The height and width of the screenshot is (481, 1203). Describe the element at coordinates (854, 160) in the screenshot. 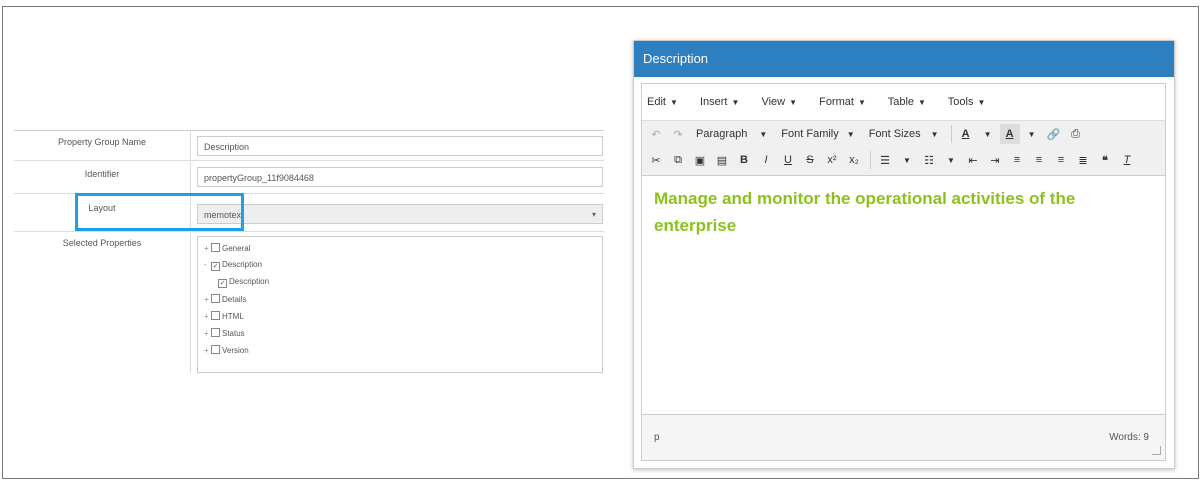

I see `subscript-icon: x₂` at that location.